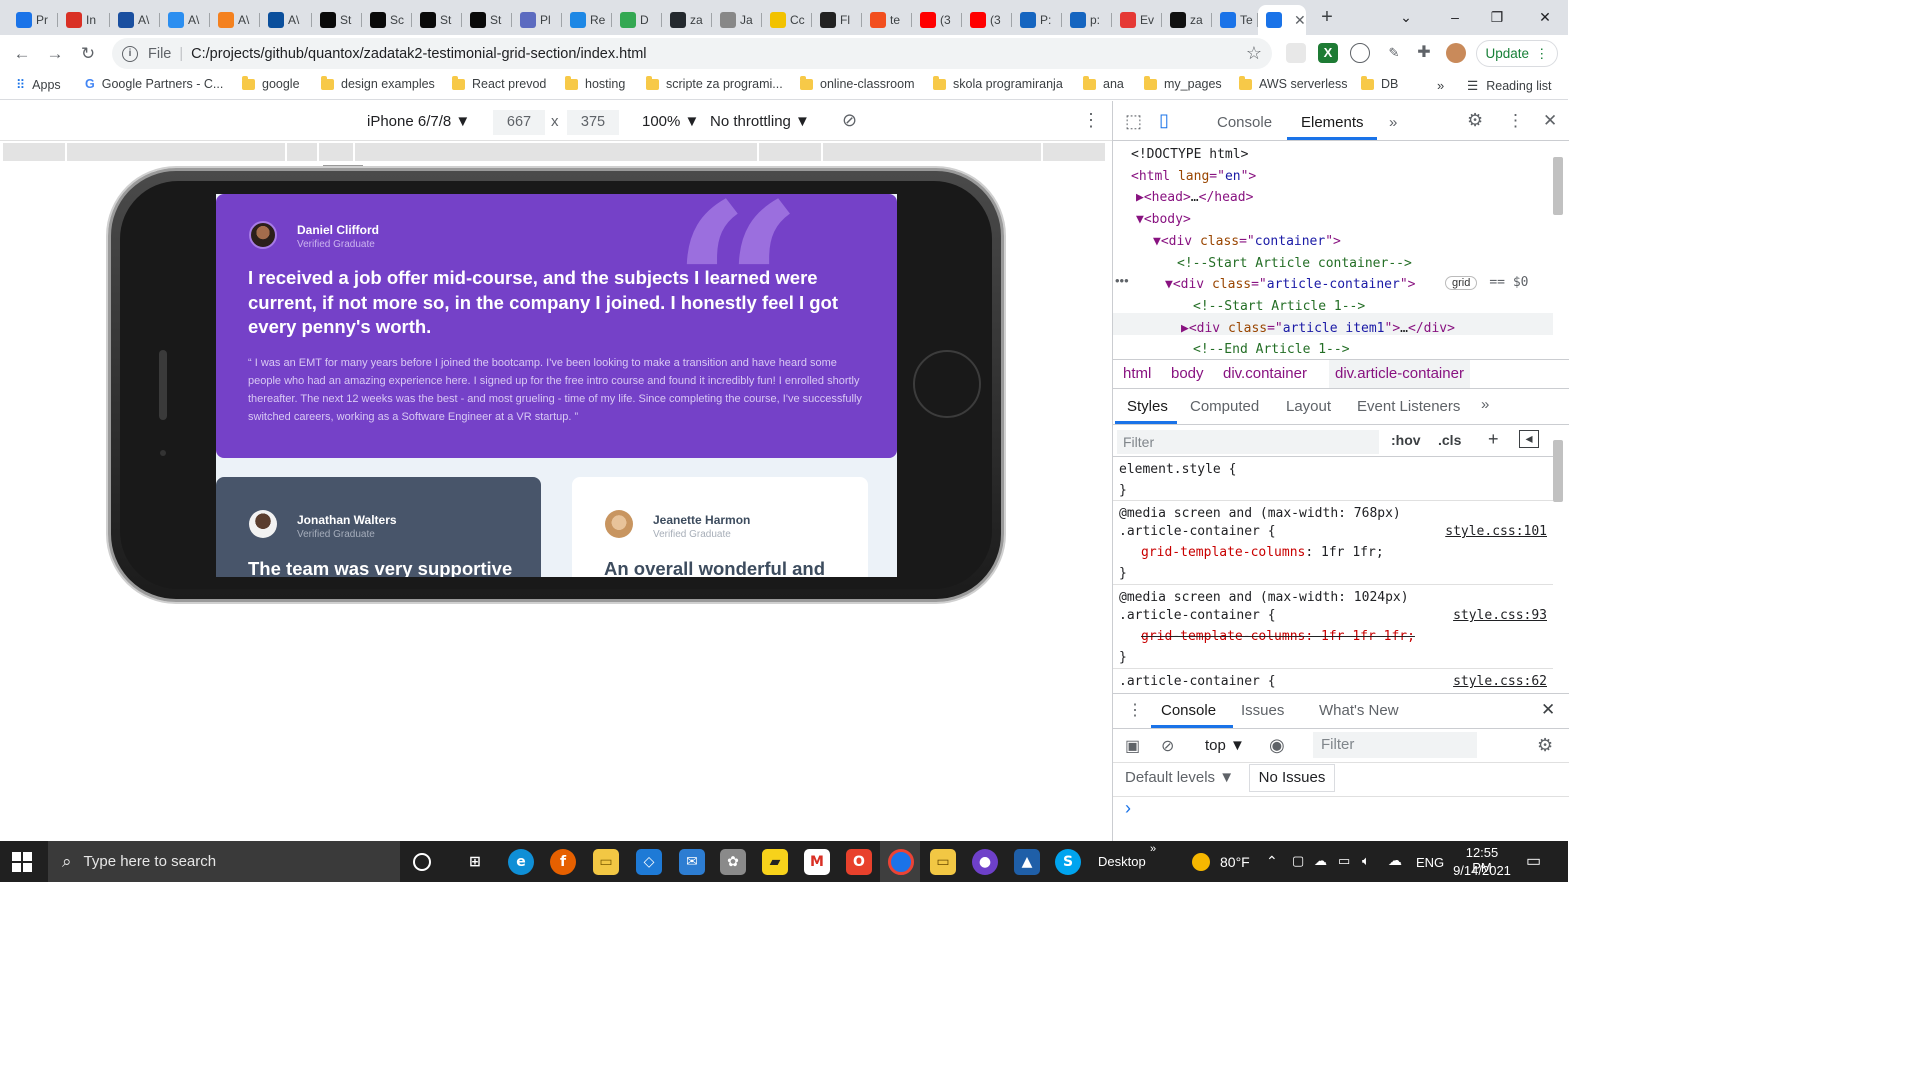  I want to click on media-query: @media screen and (max-width: 1024px), so click(1264, 597).